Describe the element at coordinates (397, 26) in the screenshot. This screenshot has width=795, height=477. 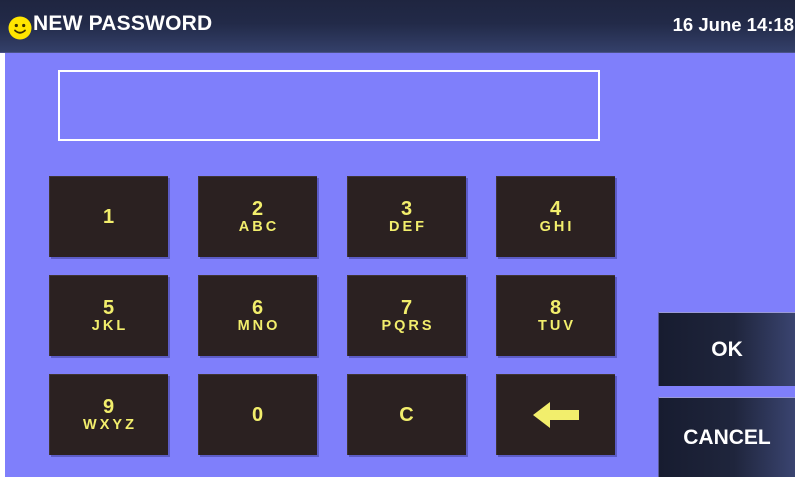
I see `header-bar: NEW PASSWORD 16 June 14:18` at that location.